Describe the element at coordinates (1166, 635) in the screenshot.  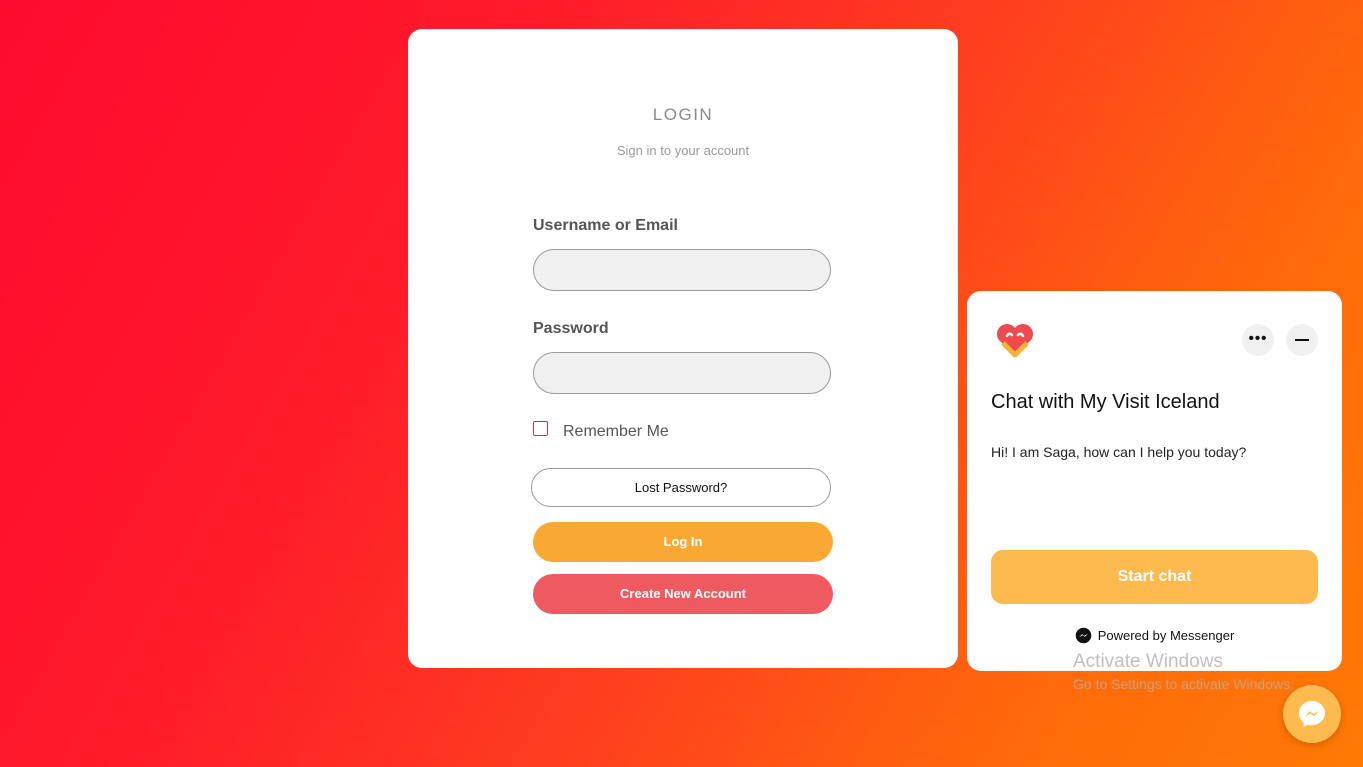
I see `powered-by-label: Powered by Messenger` at that location.